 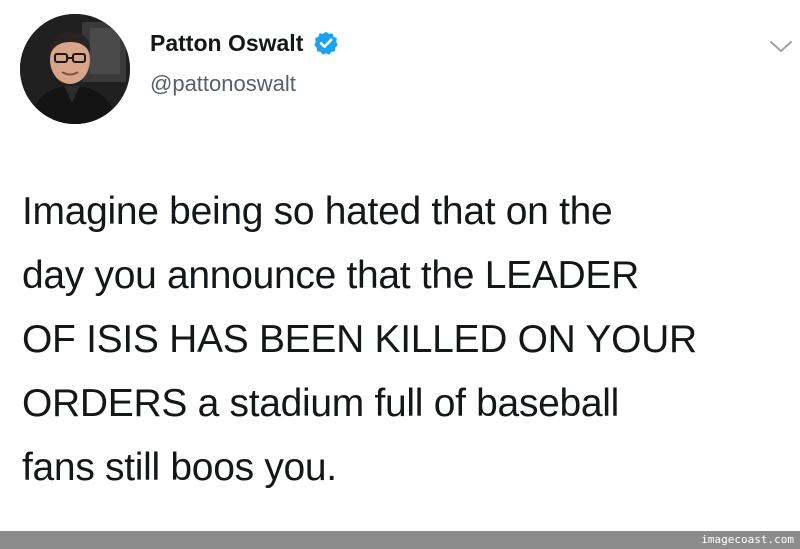 What do you see at coordinates (781, 47) in the screenshot?
I see `chevron-down-icon` at bounding box center [781, 47].